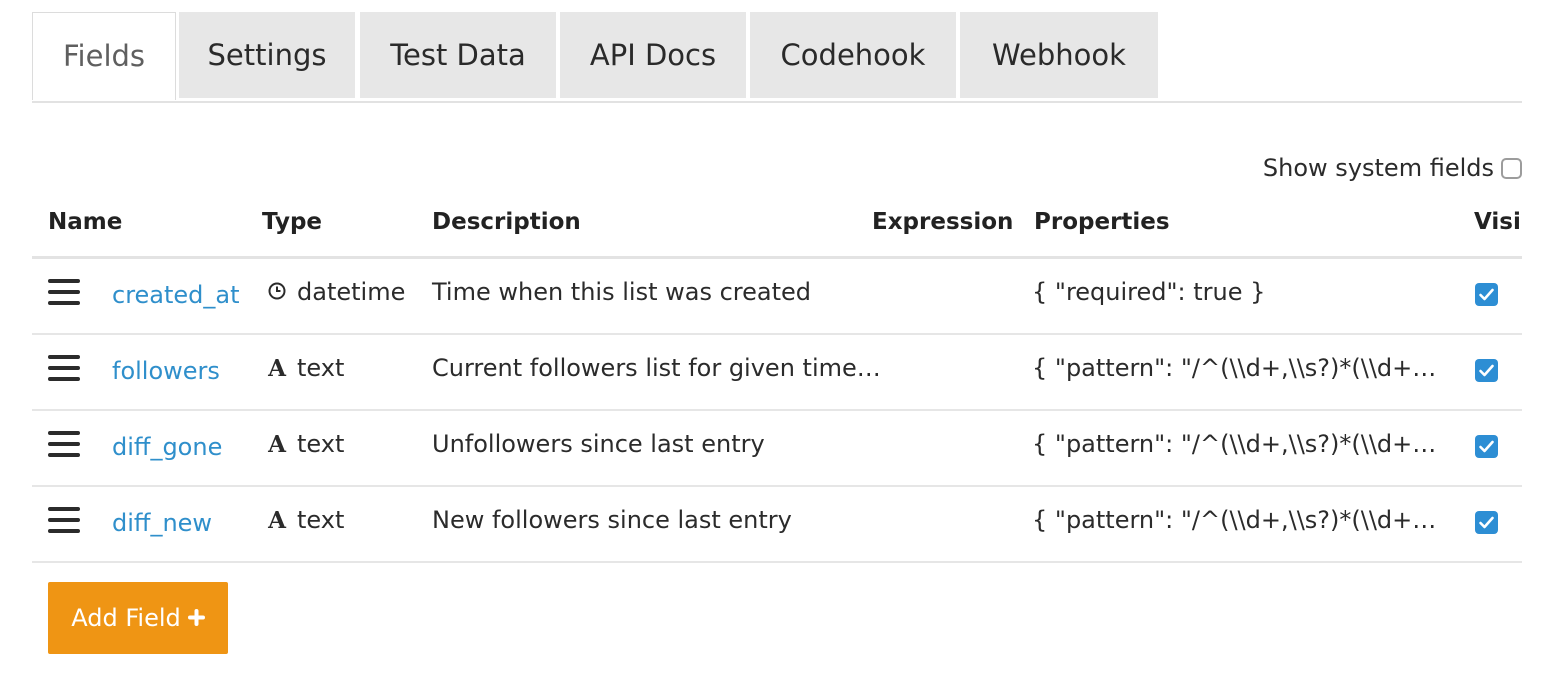 This screenshot has height=678, width=1562. I want to click on tab-test-data: Test Data, so click(458, 55).